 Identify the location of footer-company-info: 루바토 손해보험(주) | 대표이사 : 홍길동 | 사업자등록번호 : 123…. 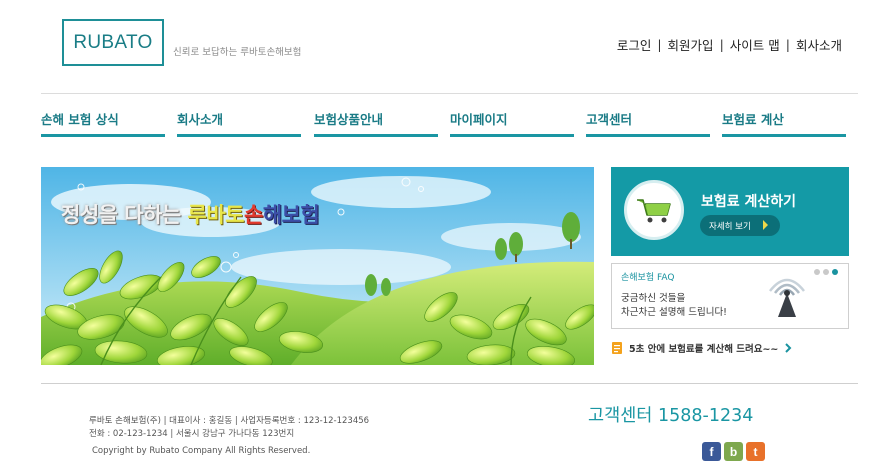
(229, 421).